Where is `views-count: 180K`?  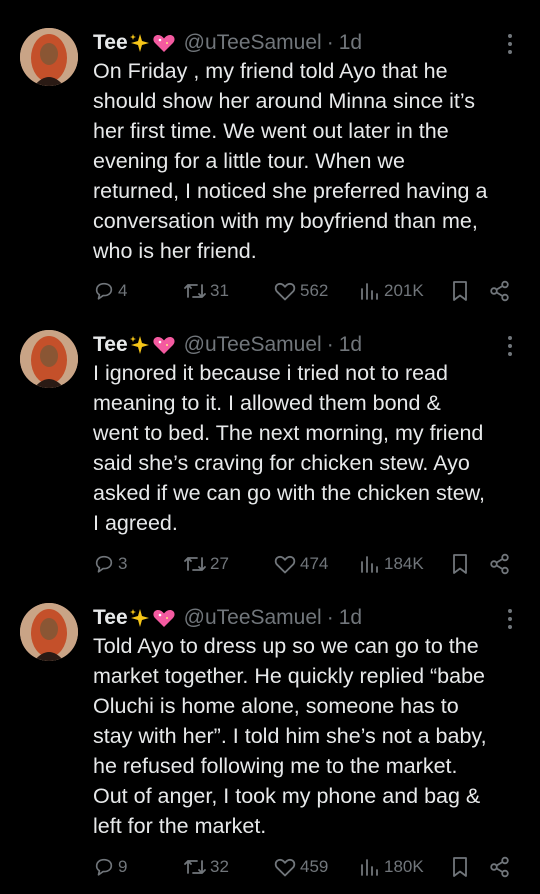 views-count: 180K is located at coordinates (404, 866).